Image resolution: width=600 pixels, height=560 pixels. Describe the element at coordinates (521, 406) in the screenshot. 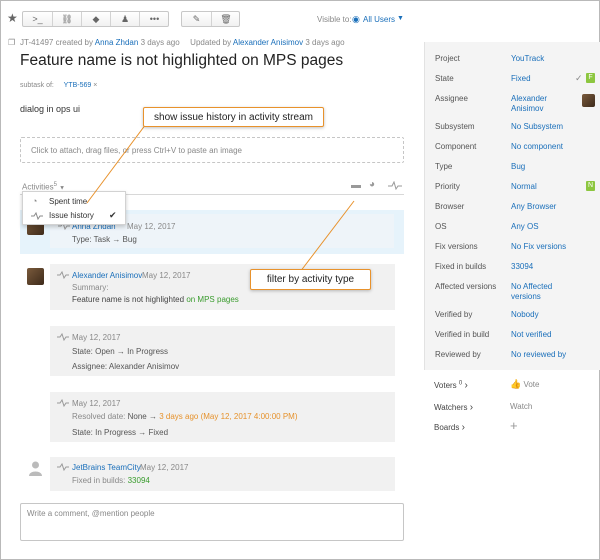

I see `watch-button: Watch` at that location.